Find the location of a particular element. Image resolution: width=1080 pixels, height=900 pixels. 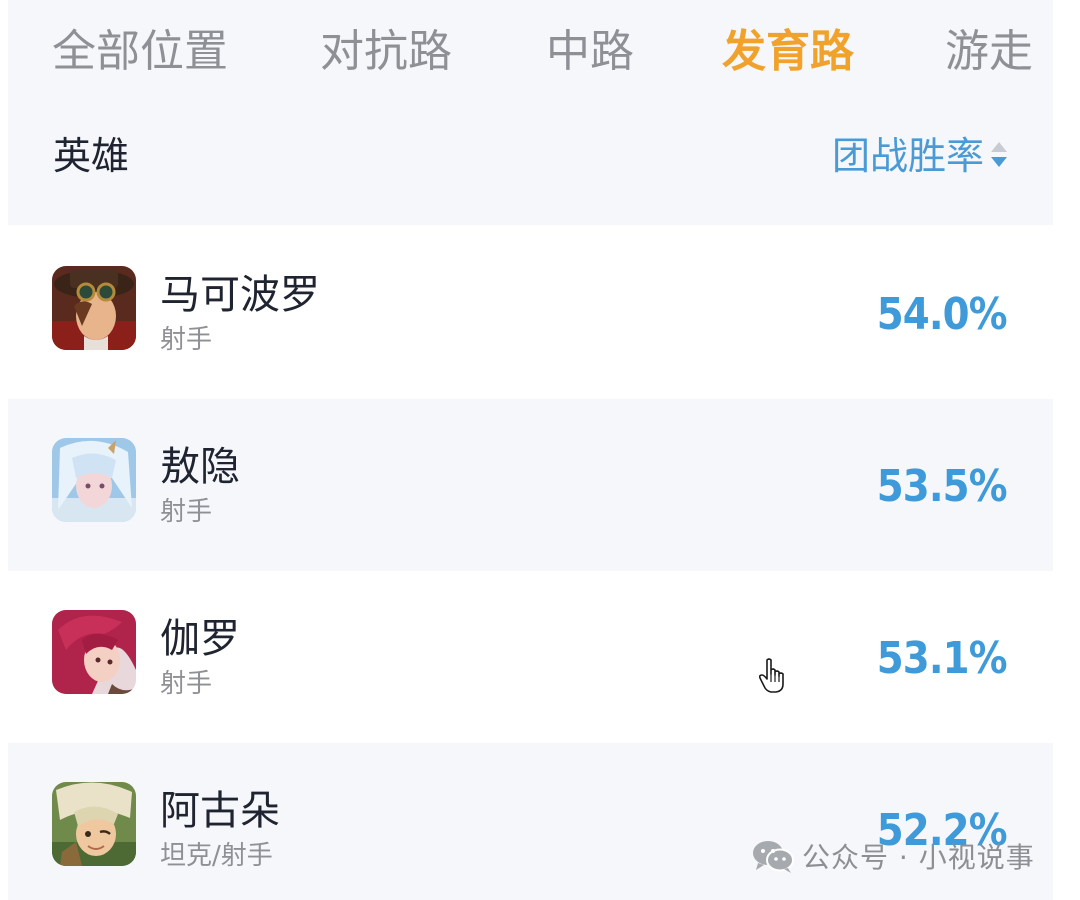

watermark: 公众号 · 小视说事 is located at coordinates (893, 856).